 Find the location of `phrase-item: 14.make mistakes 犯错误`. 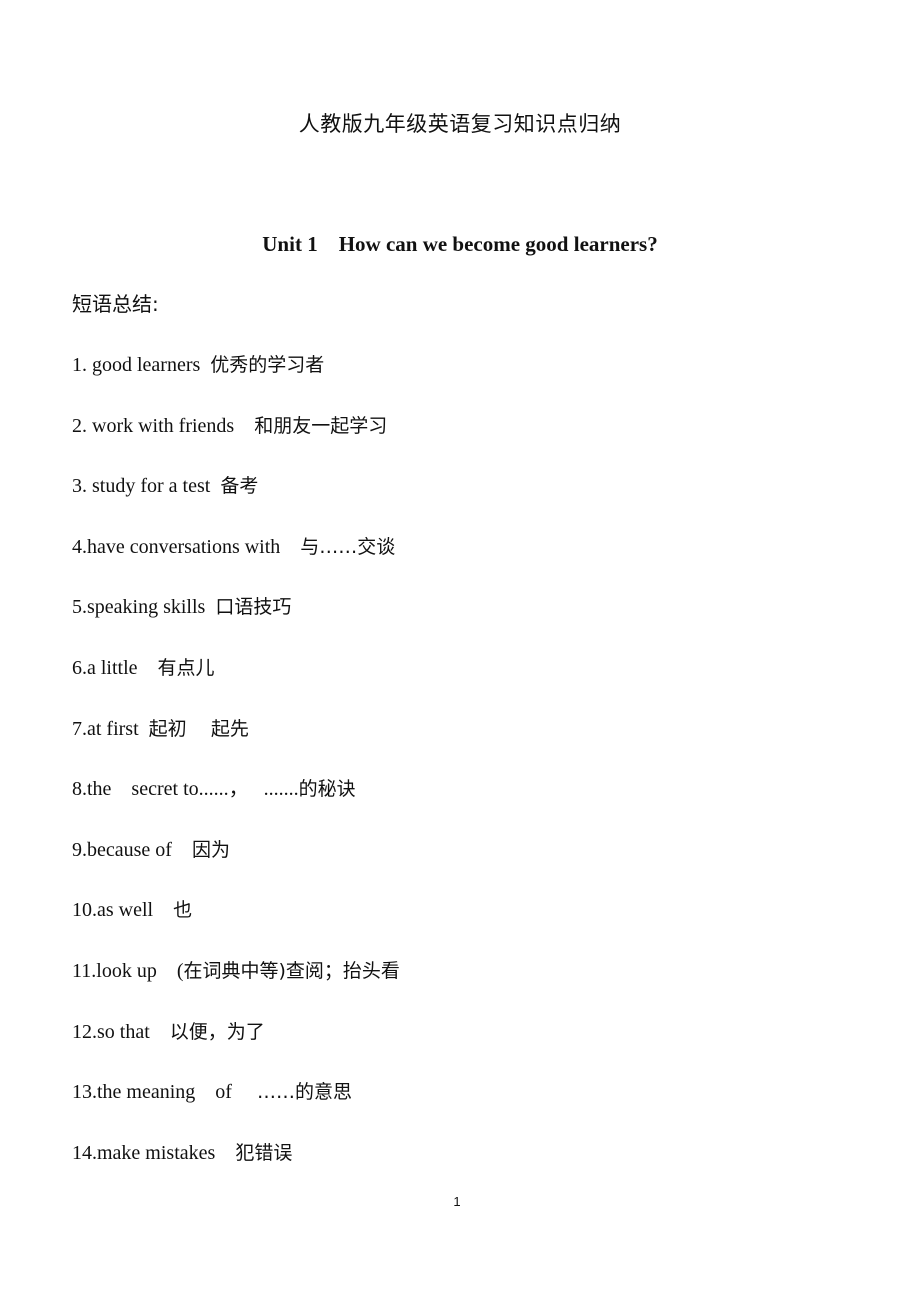

phrase-item: 14.make mistakes 犯错误 is located at coordinates (236, 1169).